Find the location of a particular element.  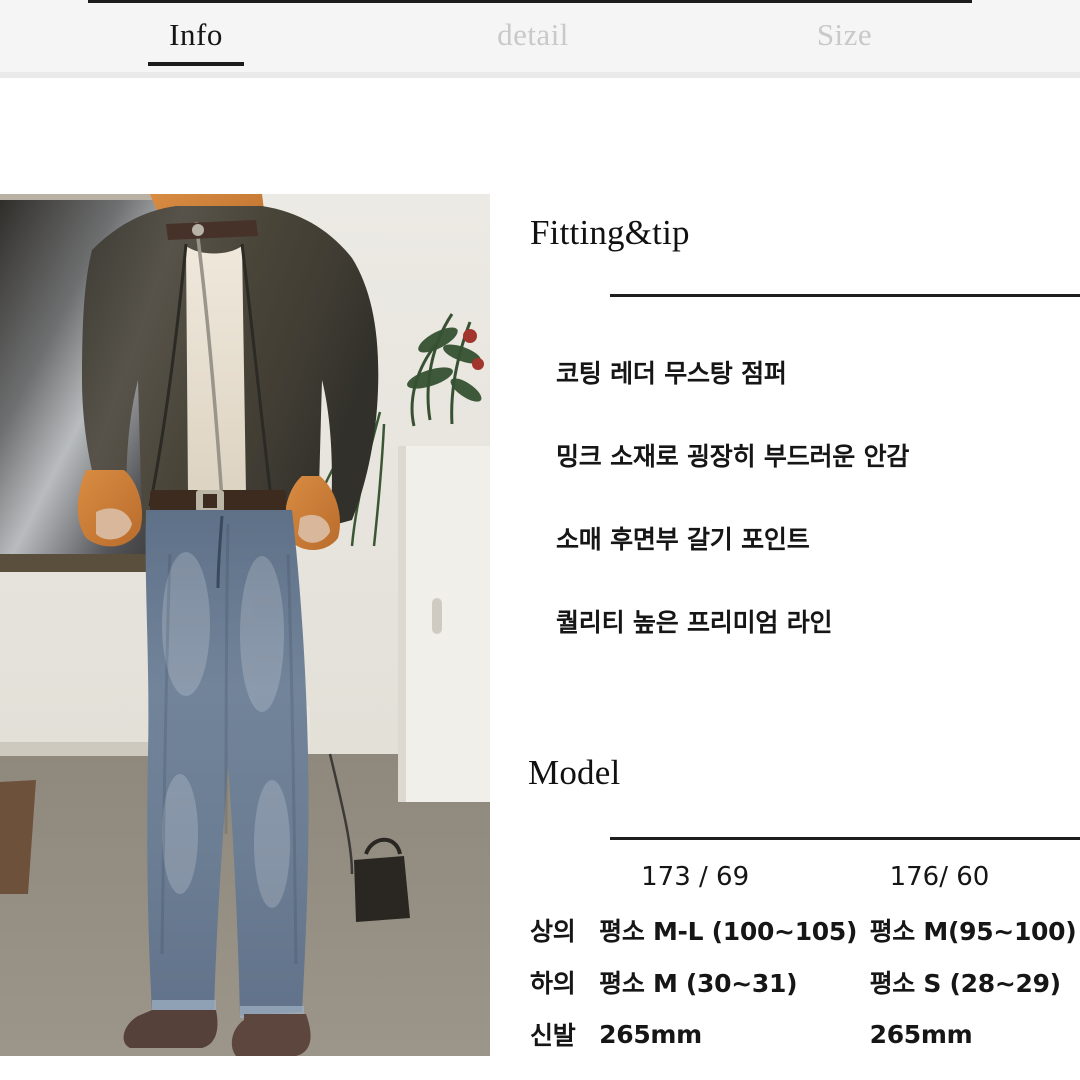

row-value-a: 평소 M (30~31) is located at coordinates (698, 983).